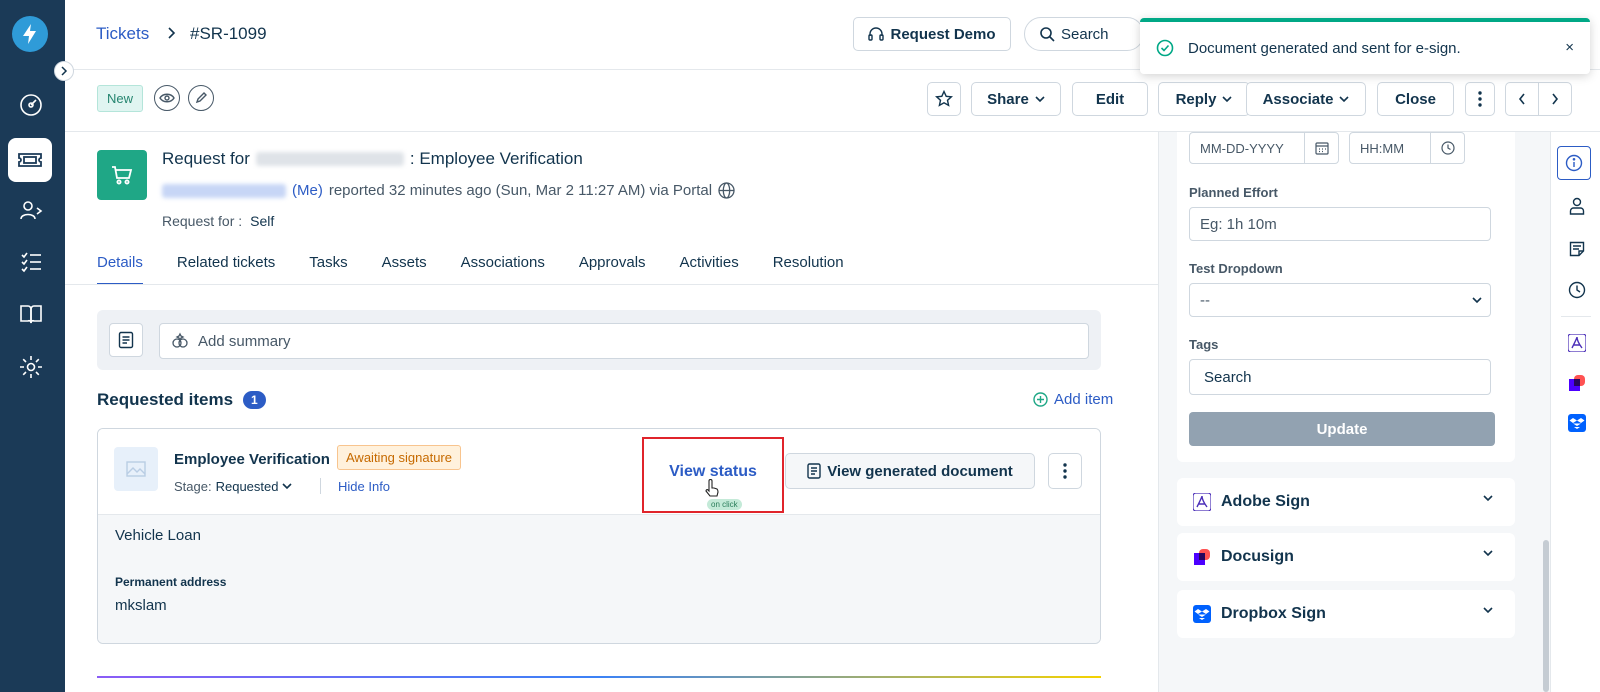 Image resolution: width=1600 pixels, height=692 pixels. What do you see at coordinates (165, 399) in the screenshot?
I see `requested-items-title: Requested items` at bounding box center [165, 399].